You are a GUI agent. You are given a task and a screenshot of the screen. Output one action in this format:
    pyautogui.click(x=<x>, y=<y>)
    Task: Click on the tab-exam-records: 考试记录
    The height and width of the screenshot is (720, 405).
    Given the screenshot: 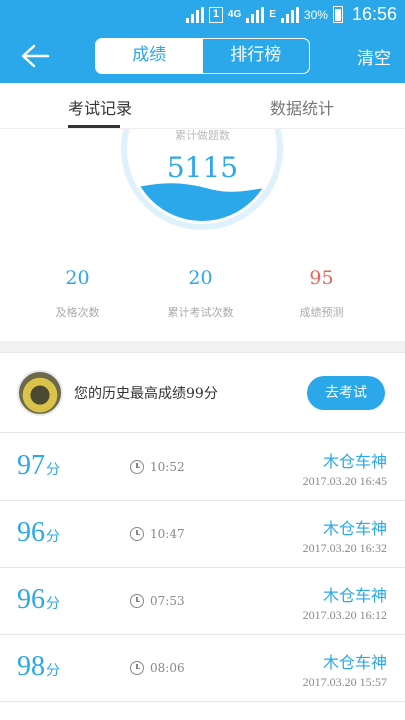 What is the action you would take?
    pyautogui.click(x=100, y=107)
    